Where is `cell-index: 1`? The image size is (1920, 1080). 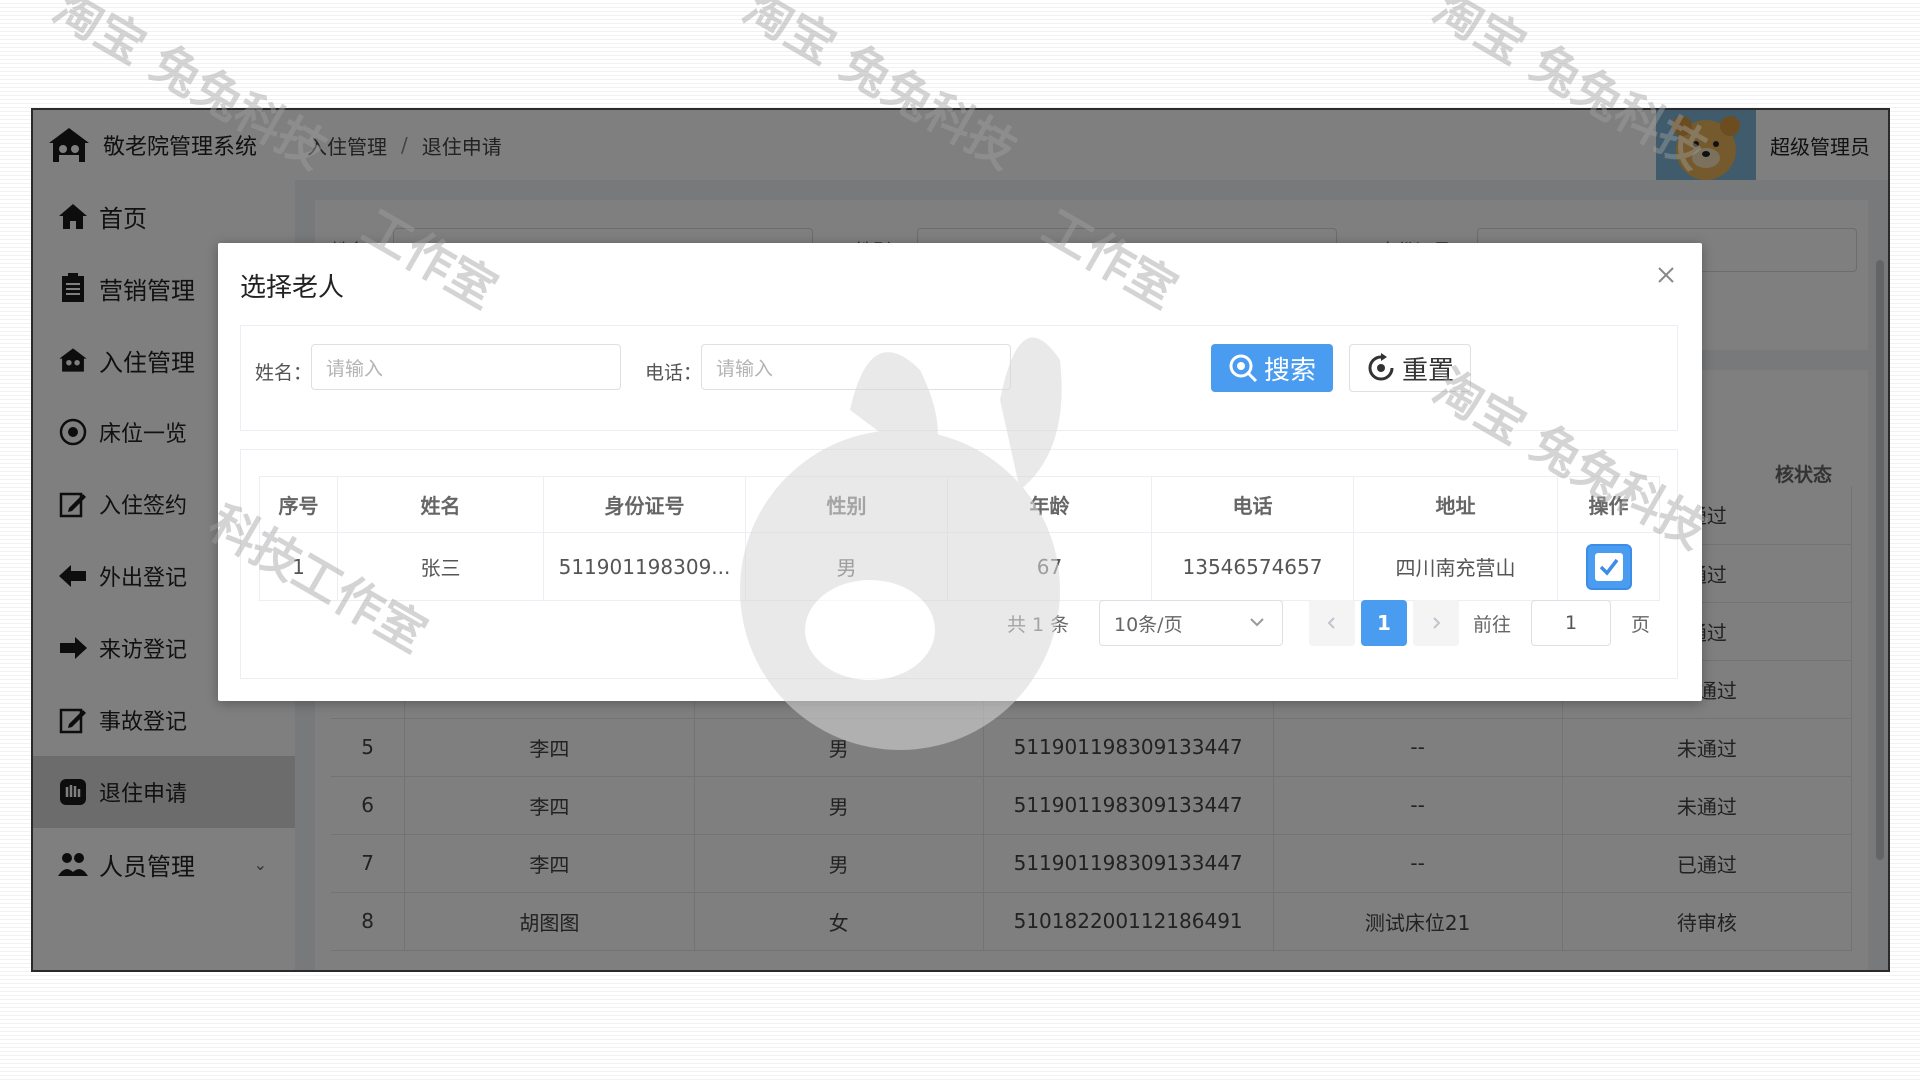
cell-index: 1 is located at coordinates (298, 566).